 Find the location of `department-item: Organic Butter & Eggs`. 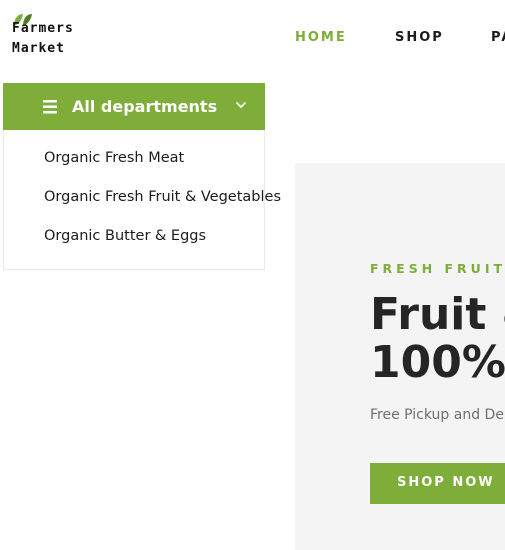

department-item: Organic Butter & Eggs is located at coordinates (125, 236).